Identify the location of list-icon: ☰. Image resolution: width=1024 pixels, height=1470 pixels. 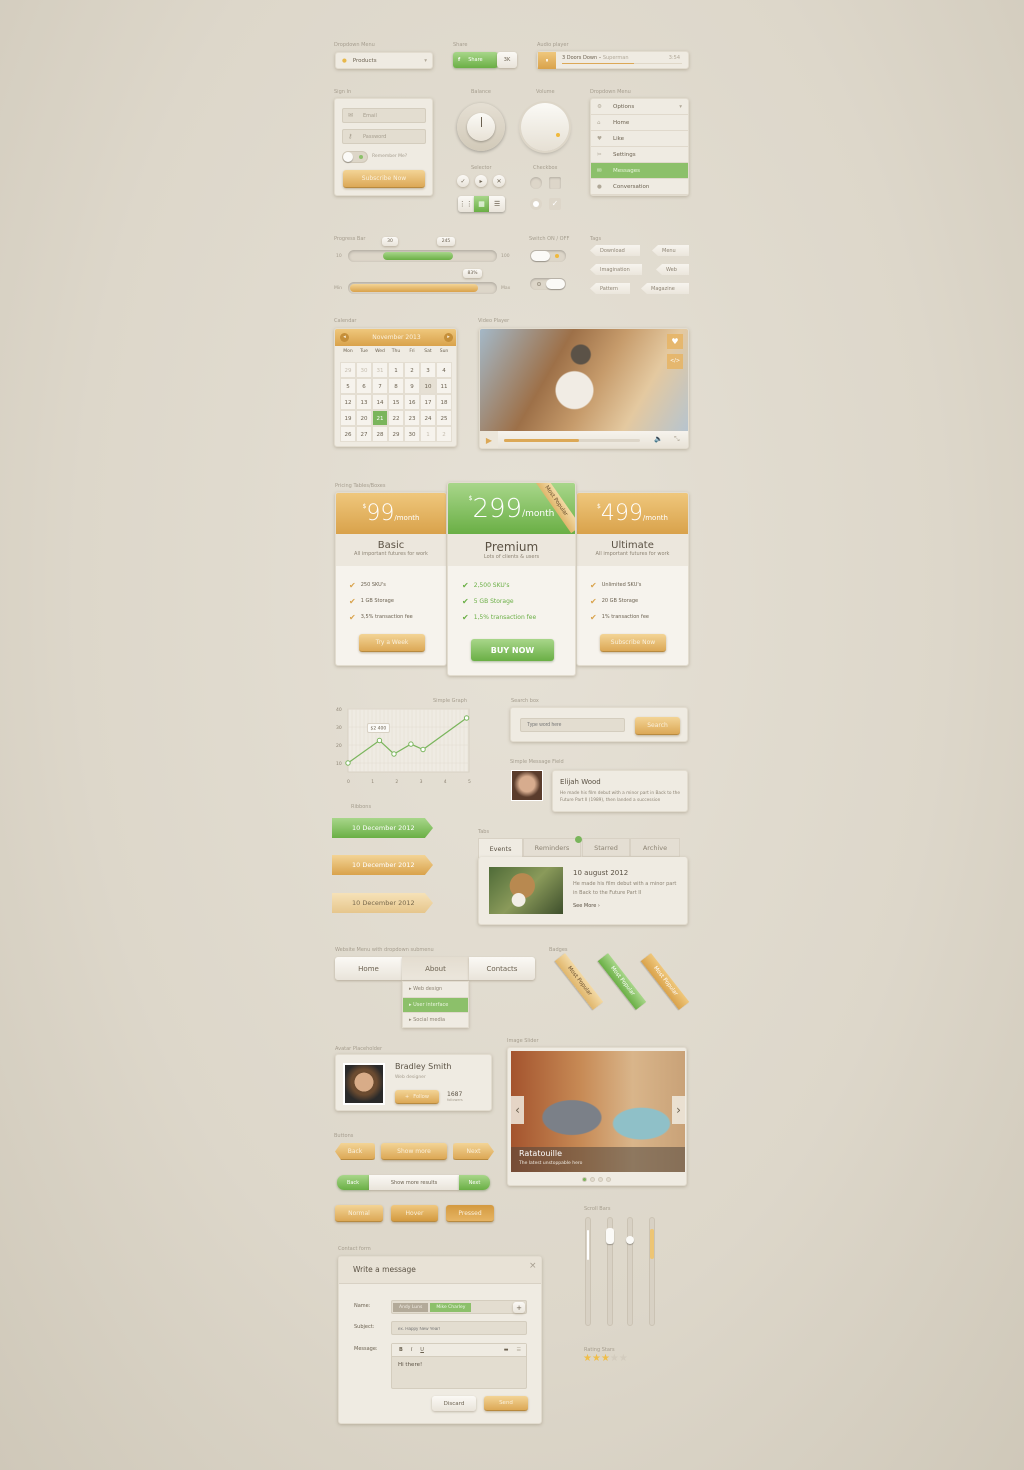
(497, 204).